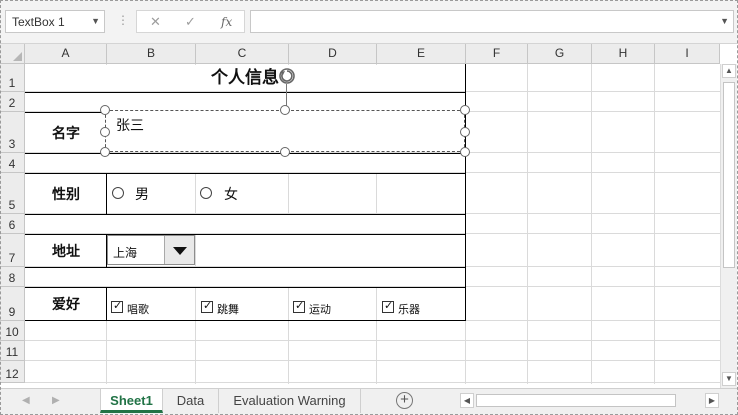  What do you see at coordinates (12, 54) in the screenshot?
I see `select-all-corner` at bounding box center [12, 54].